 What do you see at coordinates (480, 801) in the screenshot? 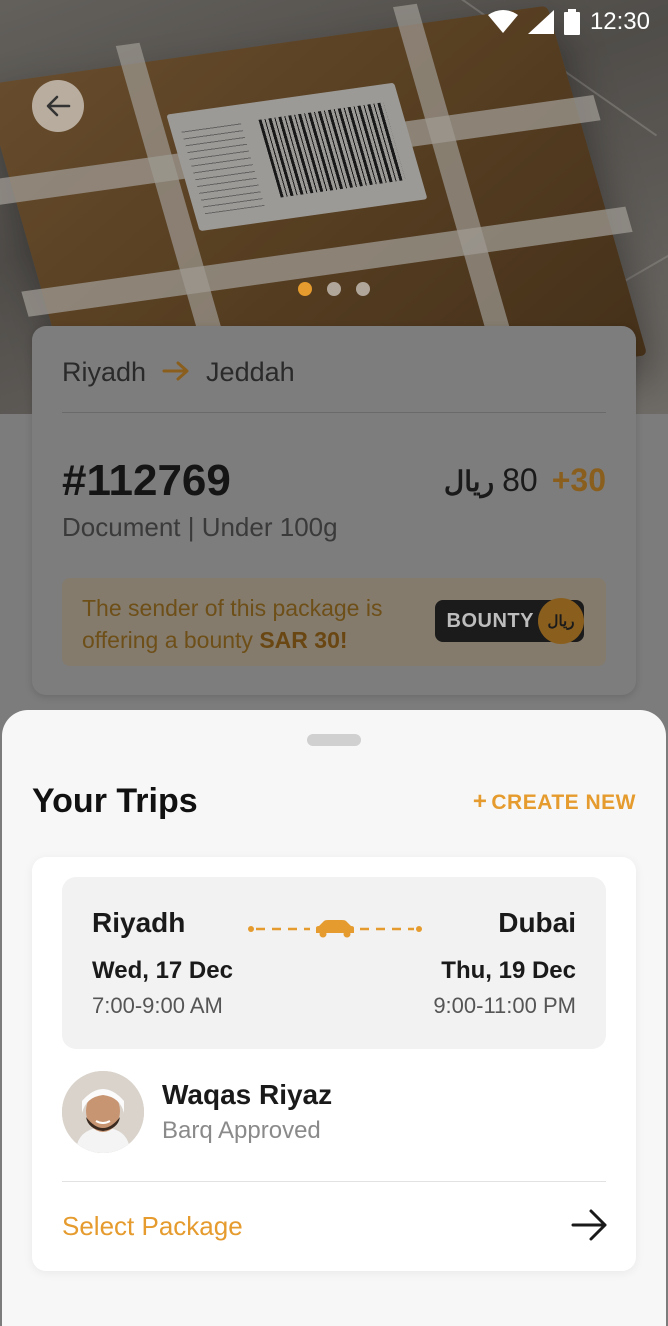
I see `plus-icon: +` at bounding box center [480, 801].